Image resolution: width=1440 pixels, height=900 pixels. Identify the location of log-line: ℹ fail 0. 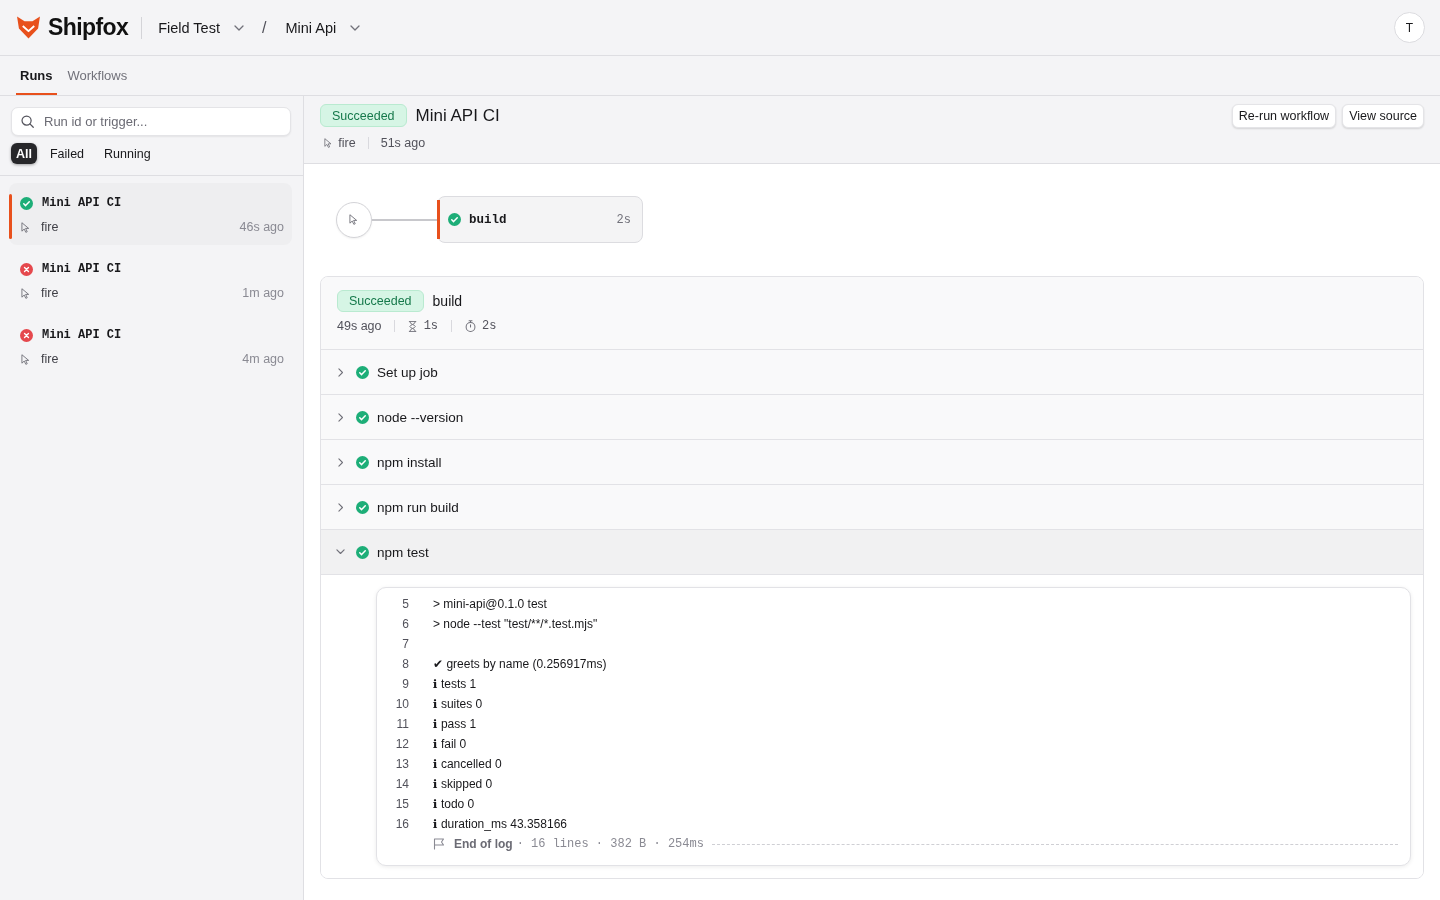
(450, 744).